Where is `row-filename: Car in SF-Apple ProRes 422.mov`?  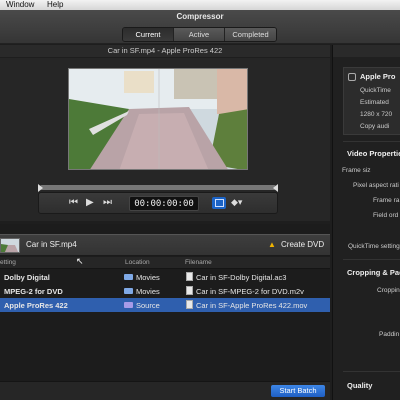
row-filename: Car in SF-Apple ProRes 422.mov is located at coordinates (252, 305).